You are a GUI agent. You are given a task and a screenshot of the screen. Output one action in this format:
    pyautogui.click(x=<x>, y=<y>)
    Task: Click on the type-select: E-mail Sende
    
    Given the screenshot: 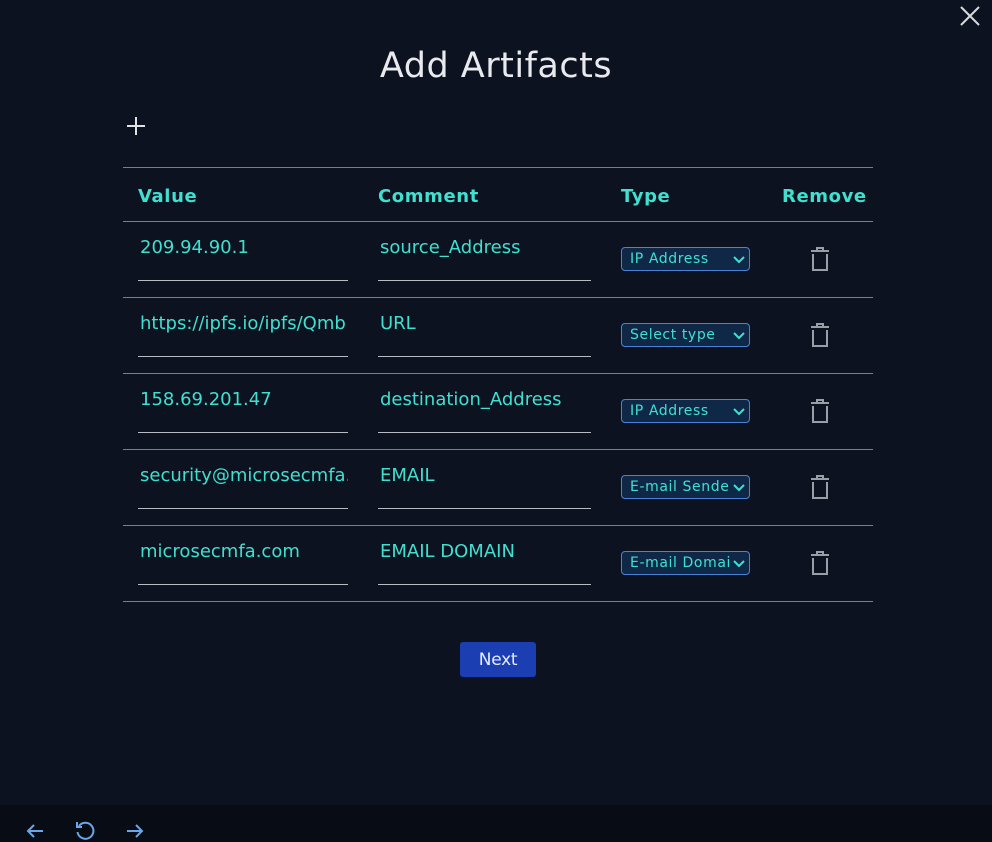 What is the action you would take?
    pyautogui.click(x=685, y=487)
    